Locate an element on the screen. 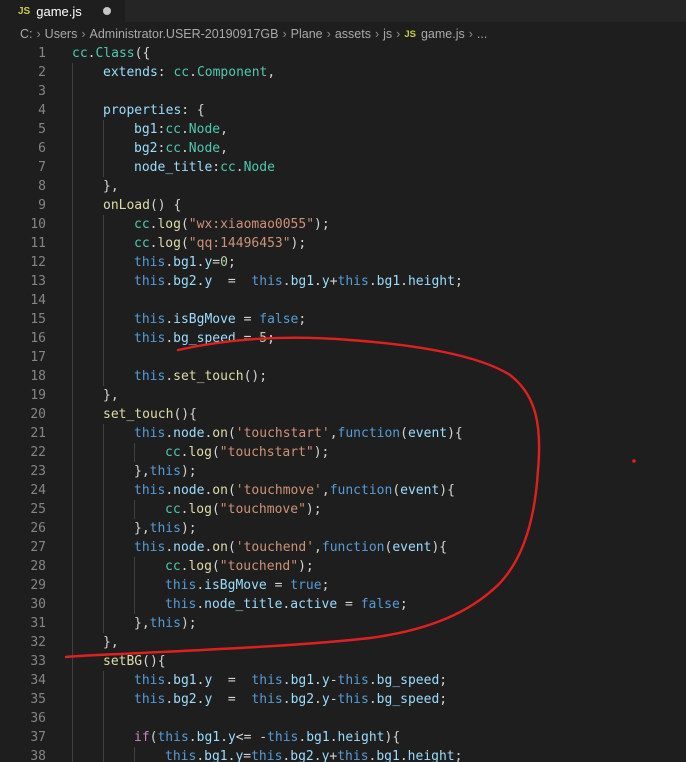  js-file-icon: JS is located at coordinates (410, 34).